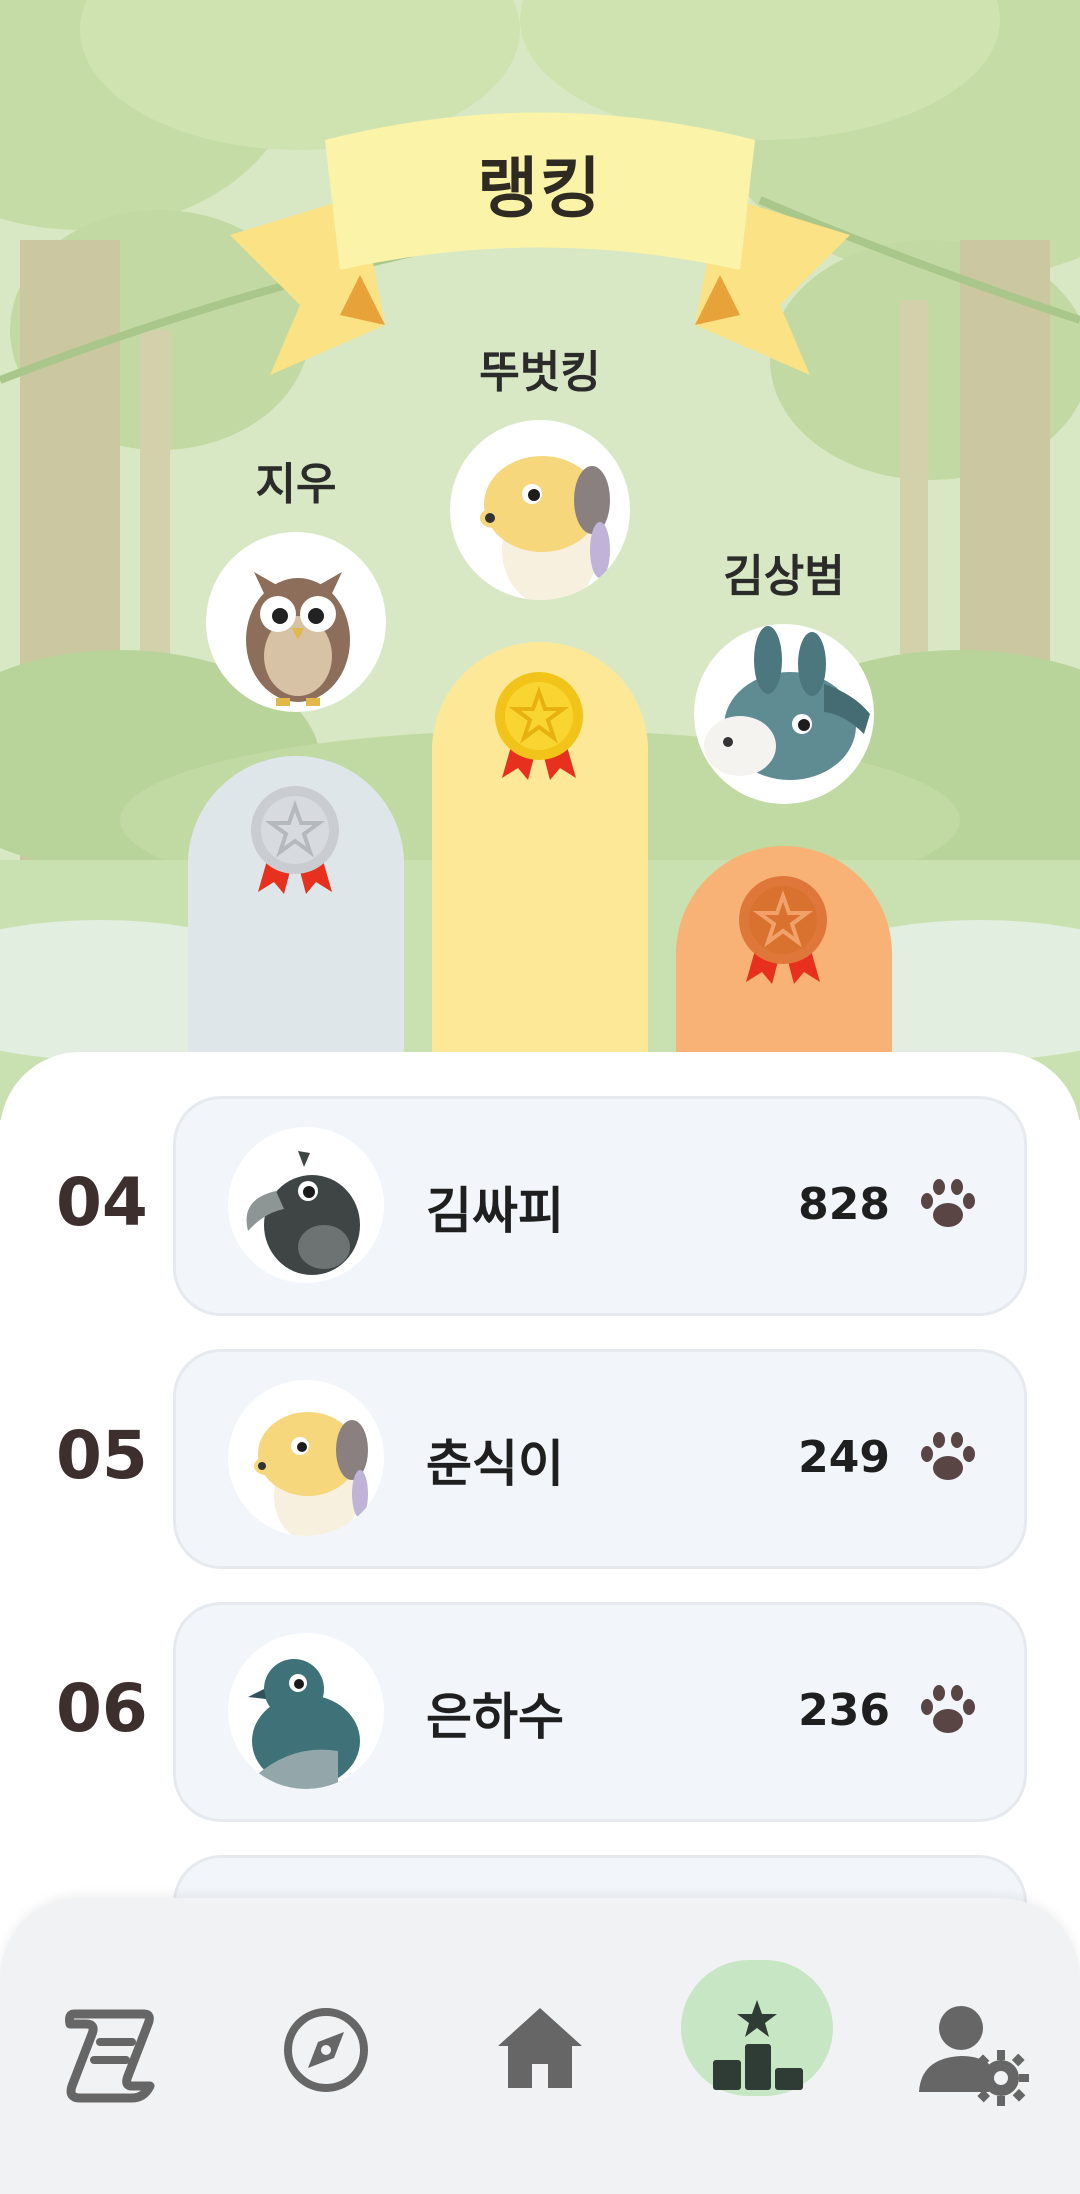 This screenshot has height=2194, width=1080. I want to click on pigeon-avatar-icon, so click(304, 1724).